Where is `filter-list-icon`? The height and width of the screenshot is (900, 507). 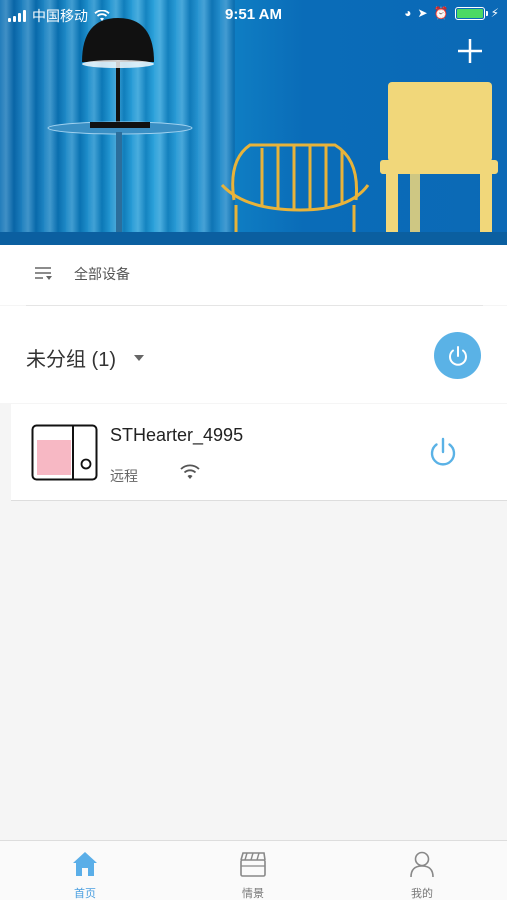 filter-list-icon is located at coordinates (43, 273).